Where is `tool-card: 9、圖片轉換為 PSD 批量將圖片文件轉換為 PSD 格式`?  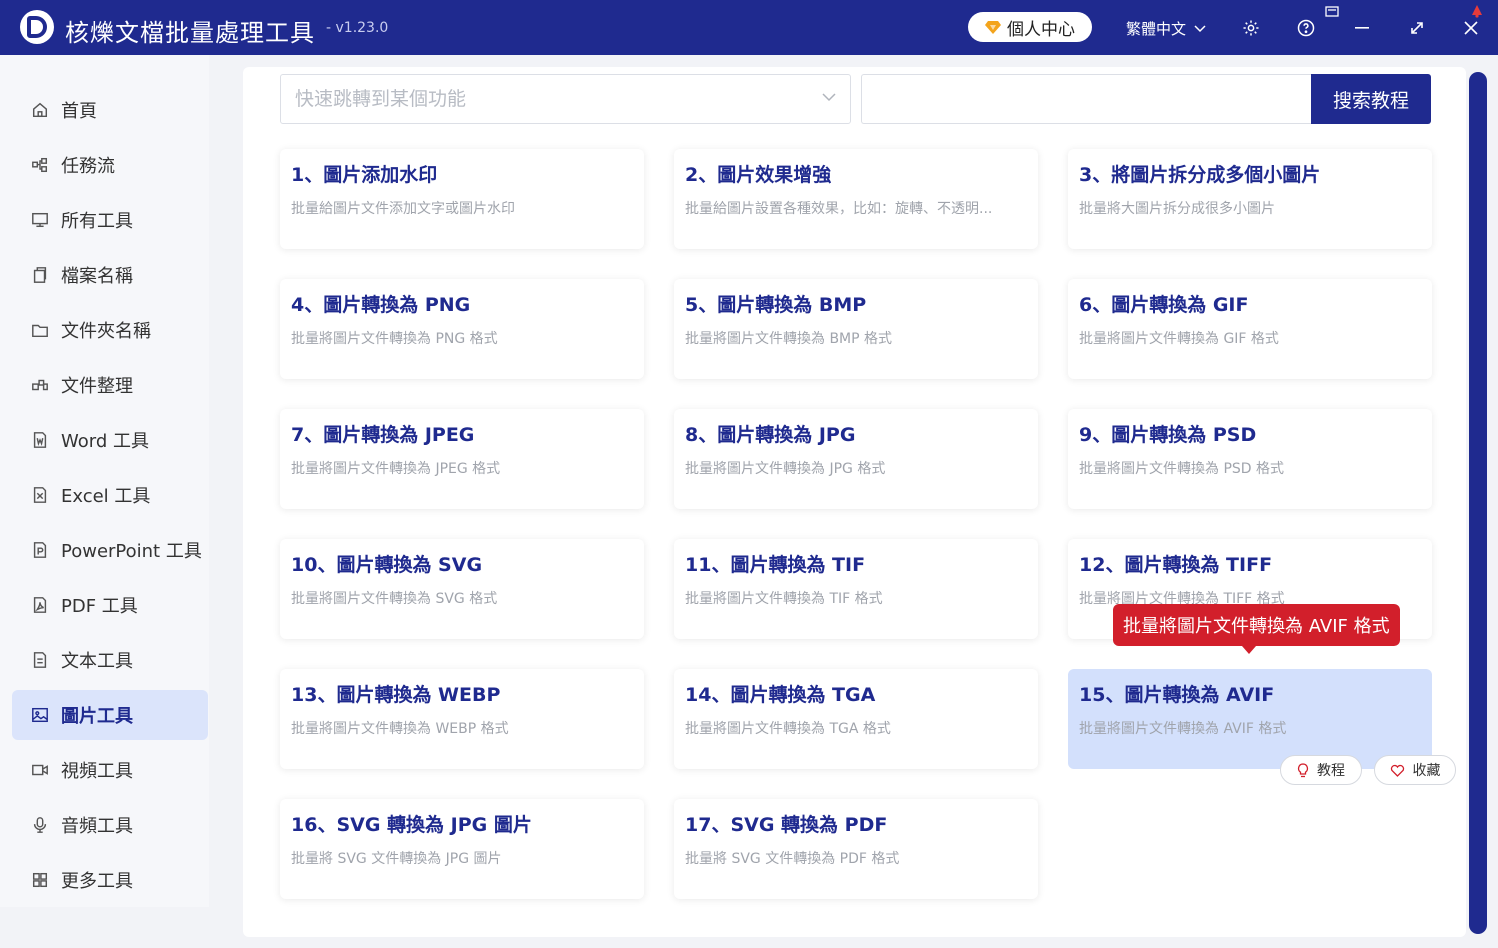
tool-card: 9、圖片轉換為 PSD 批量將圖片文件轉換為 PSD 格式 is located at coordinates (1250, 459).